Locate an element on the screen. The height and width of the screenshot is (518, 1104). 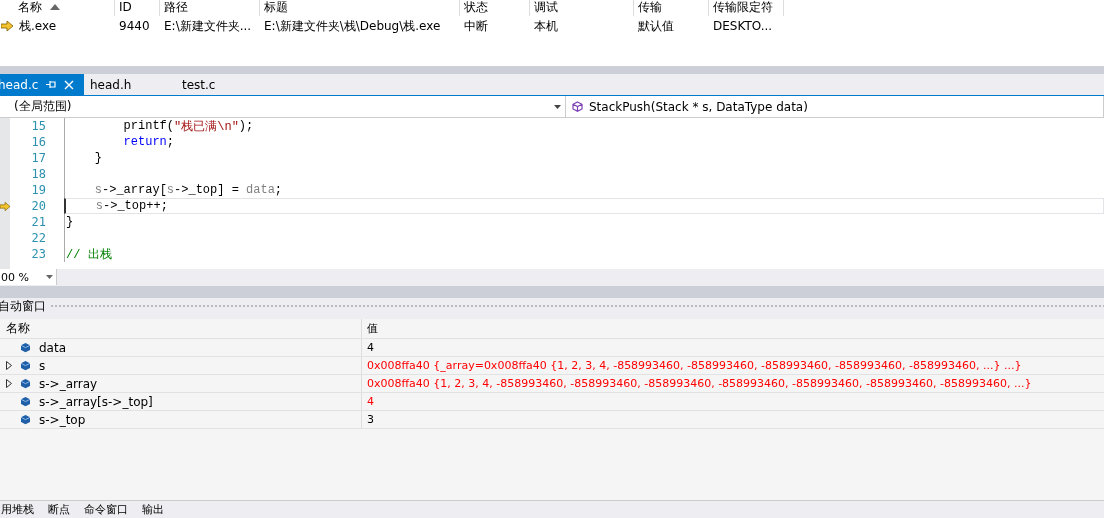
variable-value: 0x008ffa40 {1, 2, 3, 4, -858993460, -858993460, -858993460, -858993460, -858993460, -858993460, -858993460, ...} is located at coordinates (699, 383).